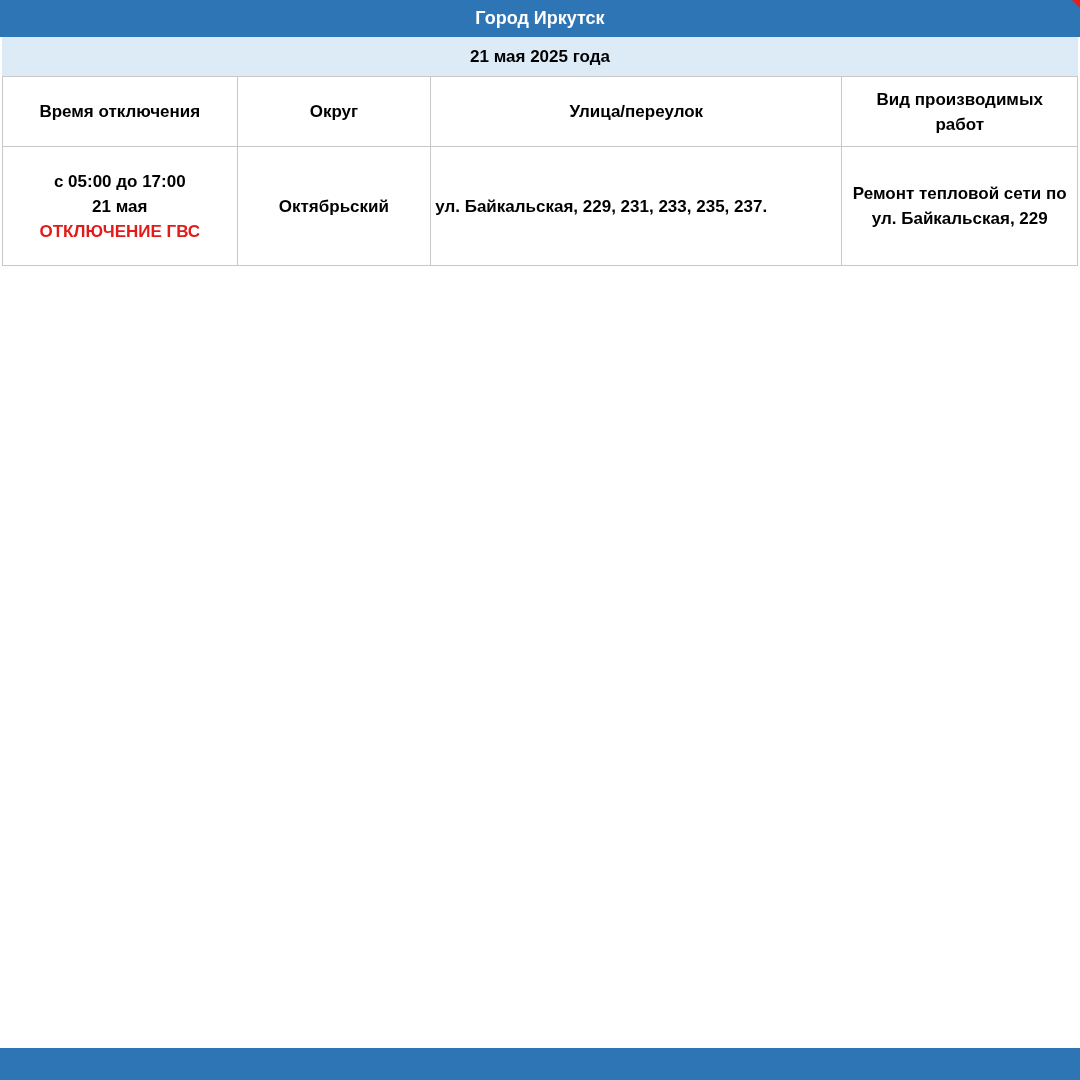  Describe the element at coordinates (637, 112) in the screenshot. I see `column-header: Улица/переулок` at that location.